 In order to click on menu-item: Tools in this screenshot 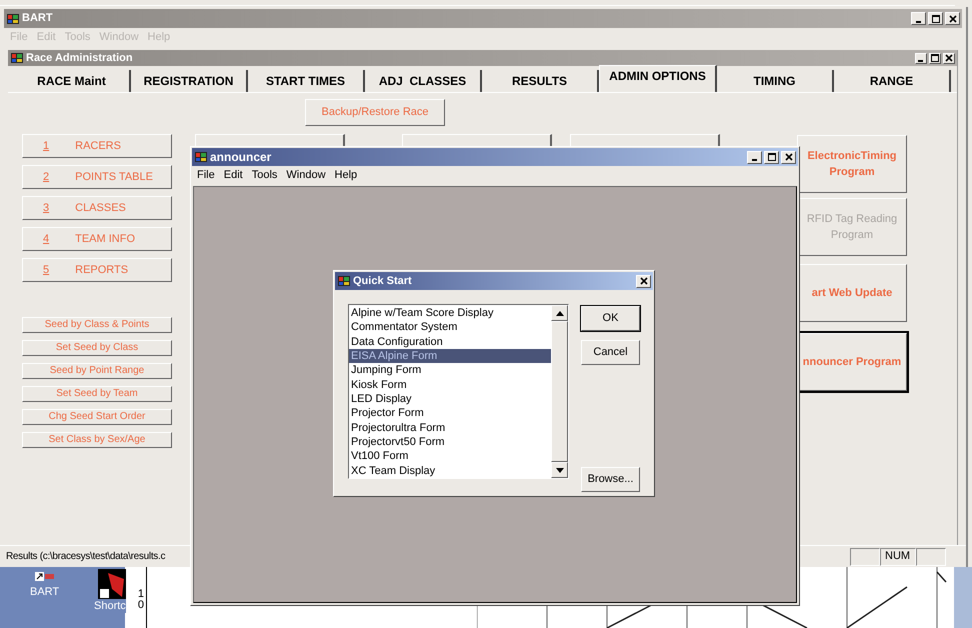, I will do `click(265, 175)`.